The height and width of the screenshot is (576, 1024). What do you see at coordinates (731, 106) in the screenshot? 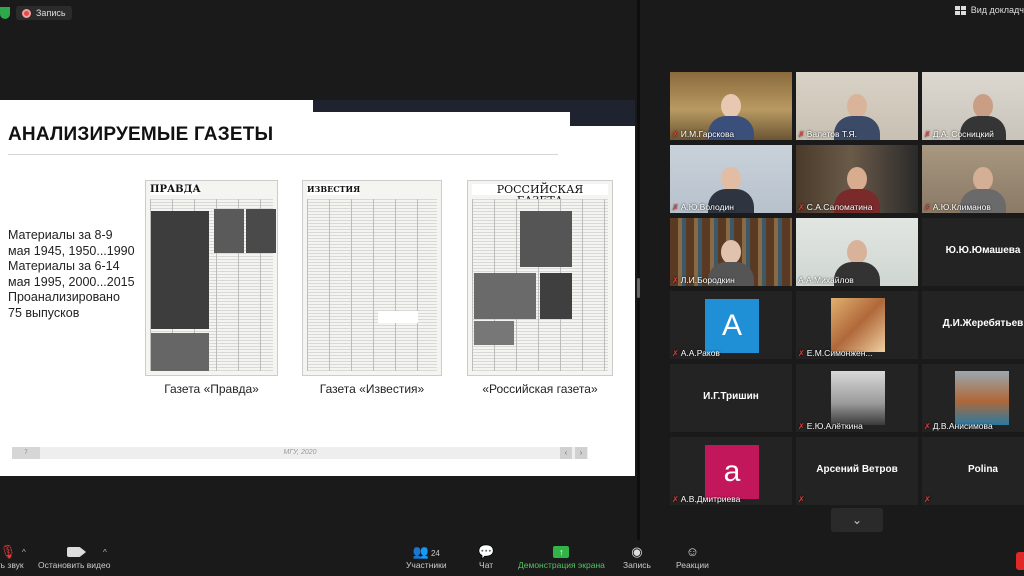
I see `participant-tile: ✗ И.М.Гарскова` at bounding box center [731, 106].